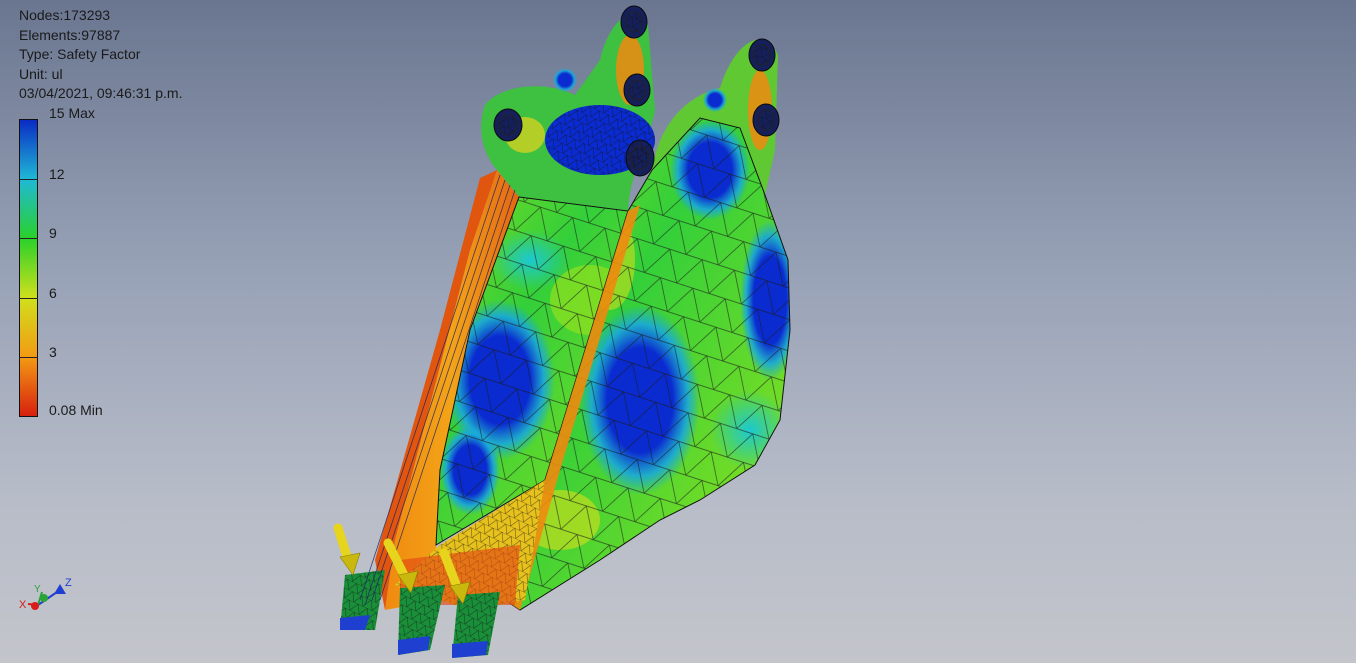  I want to click on z-axis-label: Z, so click(68, 583).